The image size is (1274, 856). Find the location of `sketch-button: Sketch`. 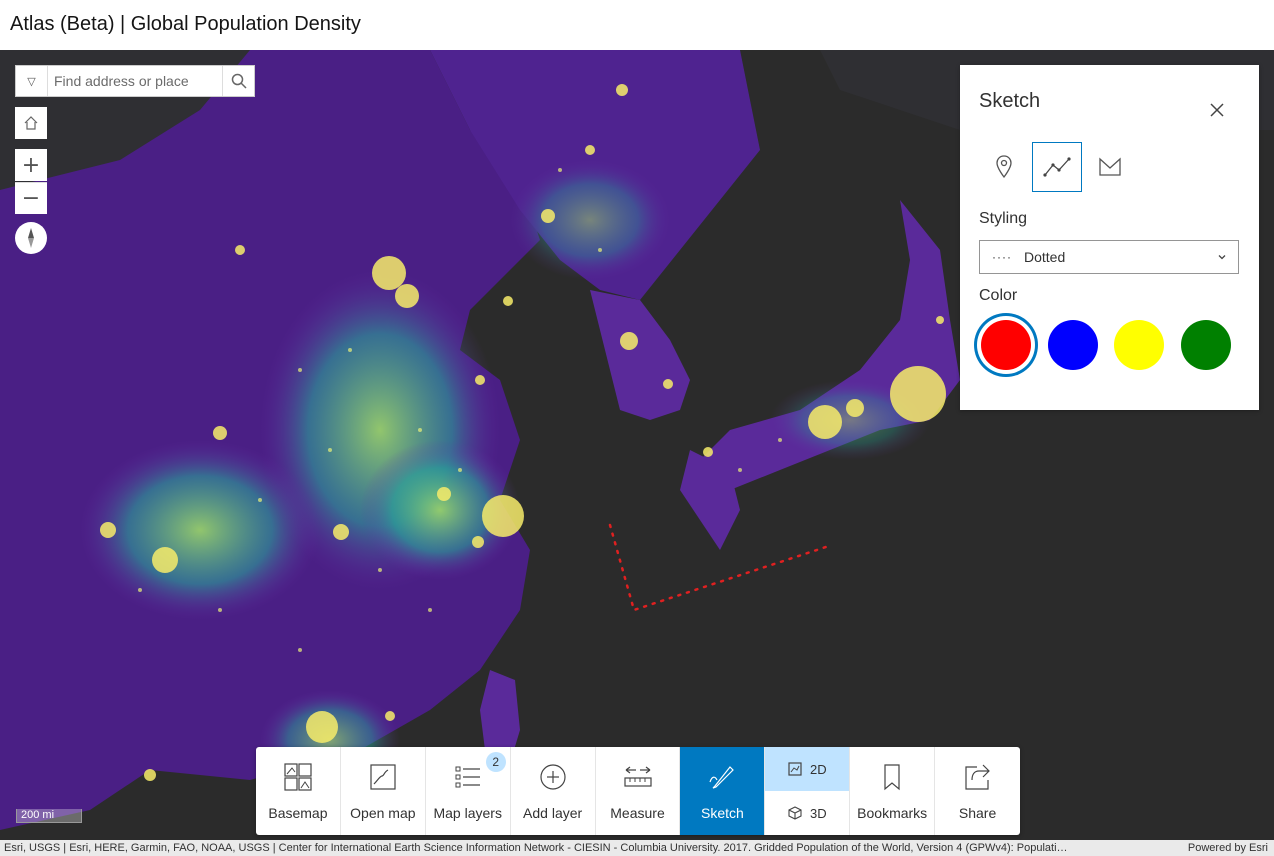

sketch-button: Sketch is located at coordinates (723, 791).